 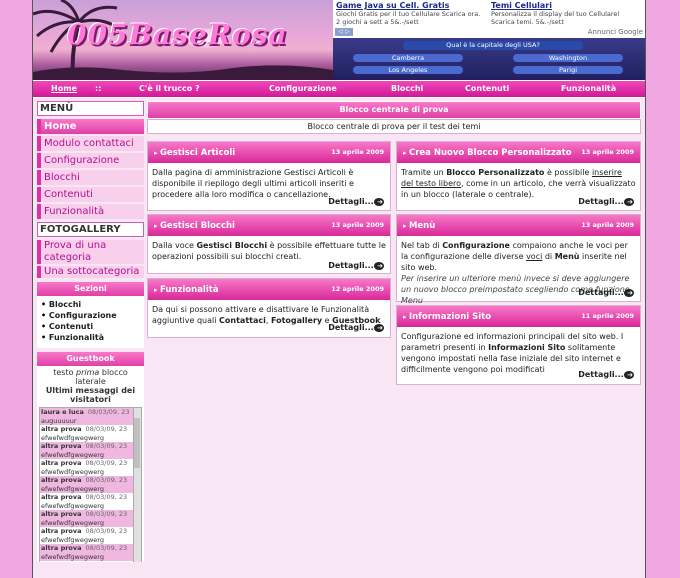 I want to click on ad-nav-arrows-icon: ◁ ▷, so click(x=344, y=32).